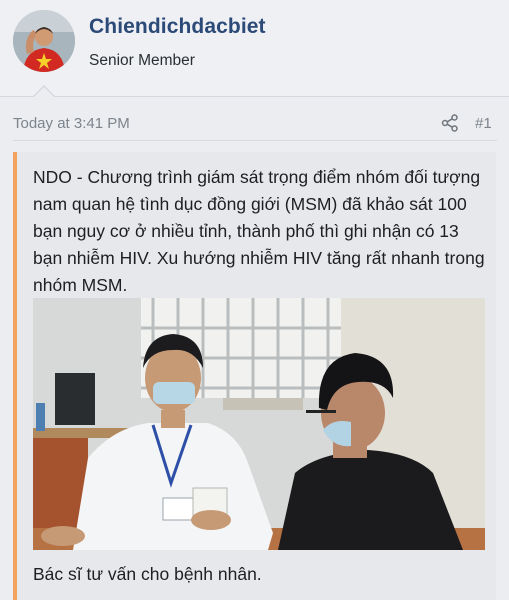  What do you see at coordinates (450, 123) in the screenshot?
I see `share-icon` at bounding box center [450, 123].